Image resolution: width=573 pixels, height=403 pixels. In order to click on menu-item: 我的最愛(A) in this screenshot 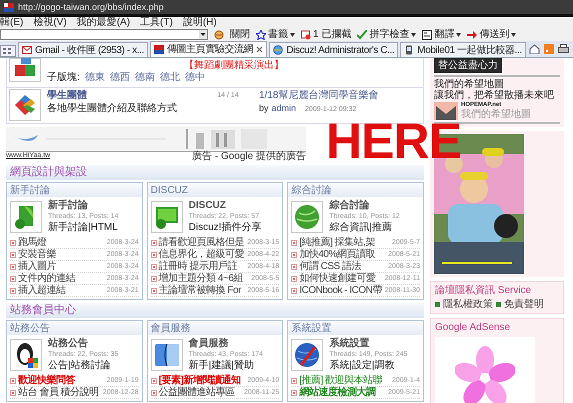, I will do `click(103, 22)`.